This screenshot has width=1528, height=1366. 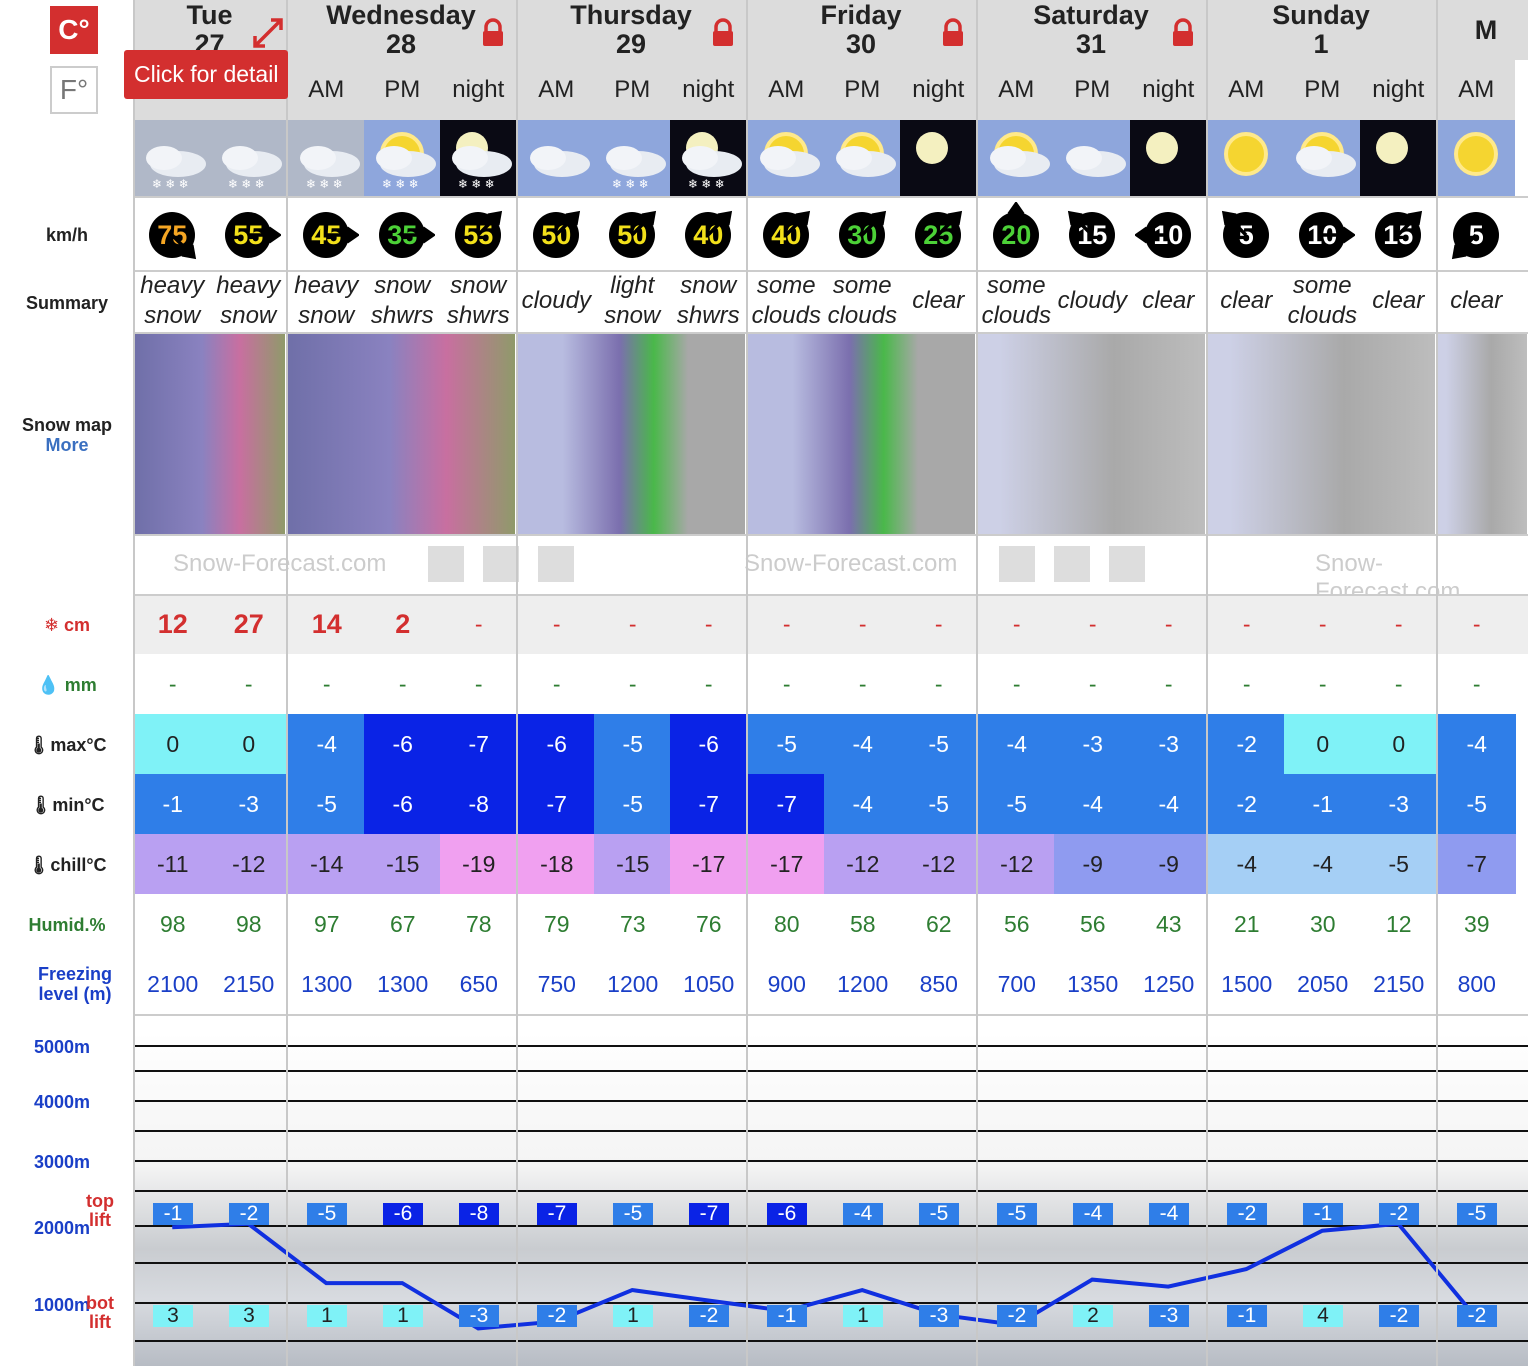 What do you see at coordinates (66, 425) in the screenshot?
I see `snow-map-label: Snow map` at bounding box center [66, 425].